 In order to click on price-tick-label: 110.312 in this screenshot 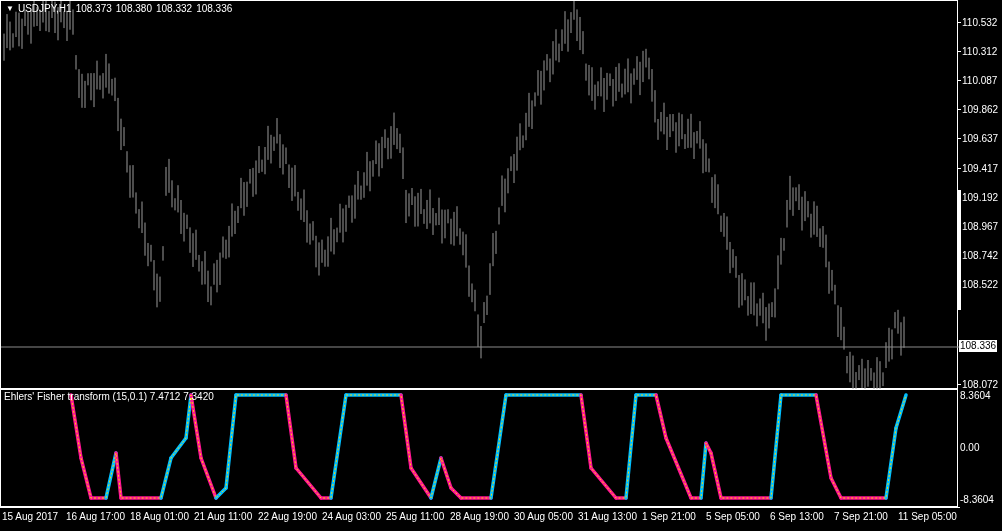, I will do `click(979, 51)`.